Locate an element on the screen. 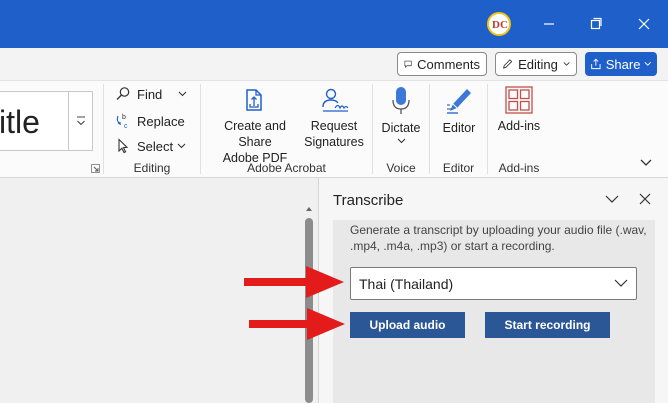  dialog-launcher-icon is located at coordinates (95, 168).